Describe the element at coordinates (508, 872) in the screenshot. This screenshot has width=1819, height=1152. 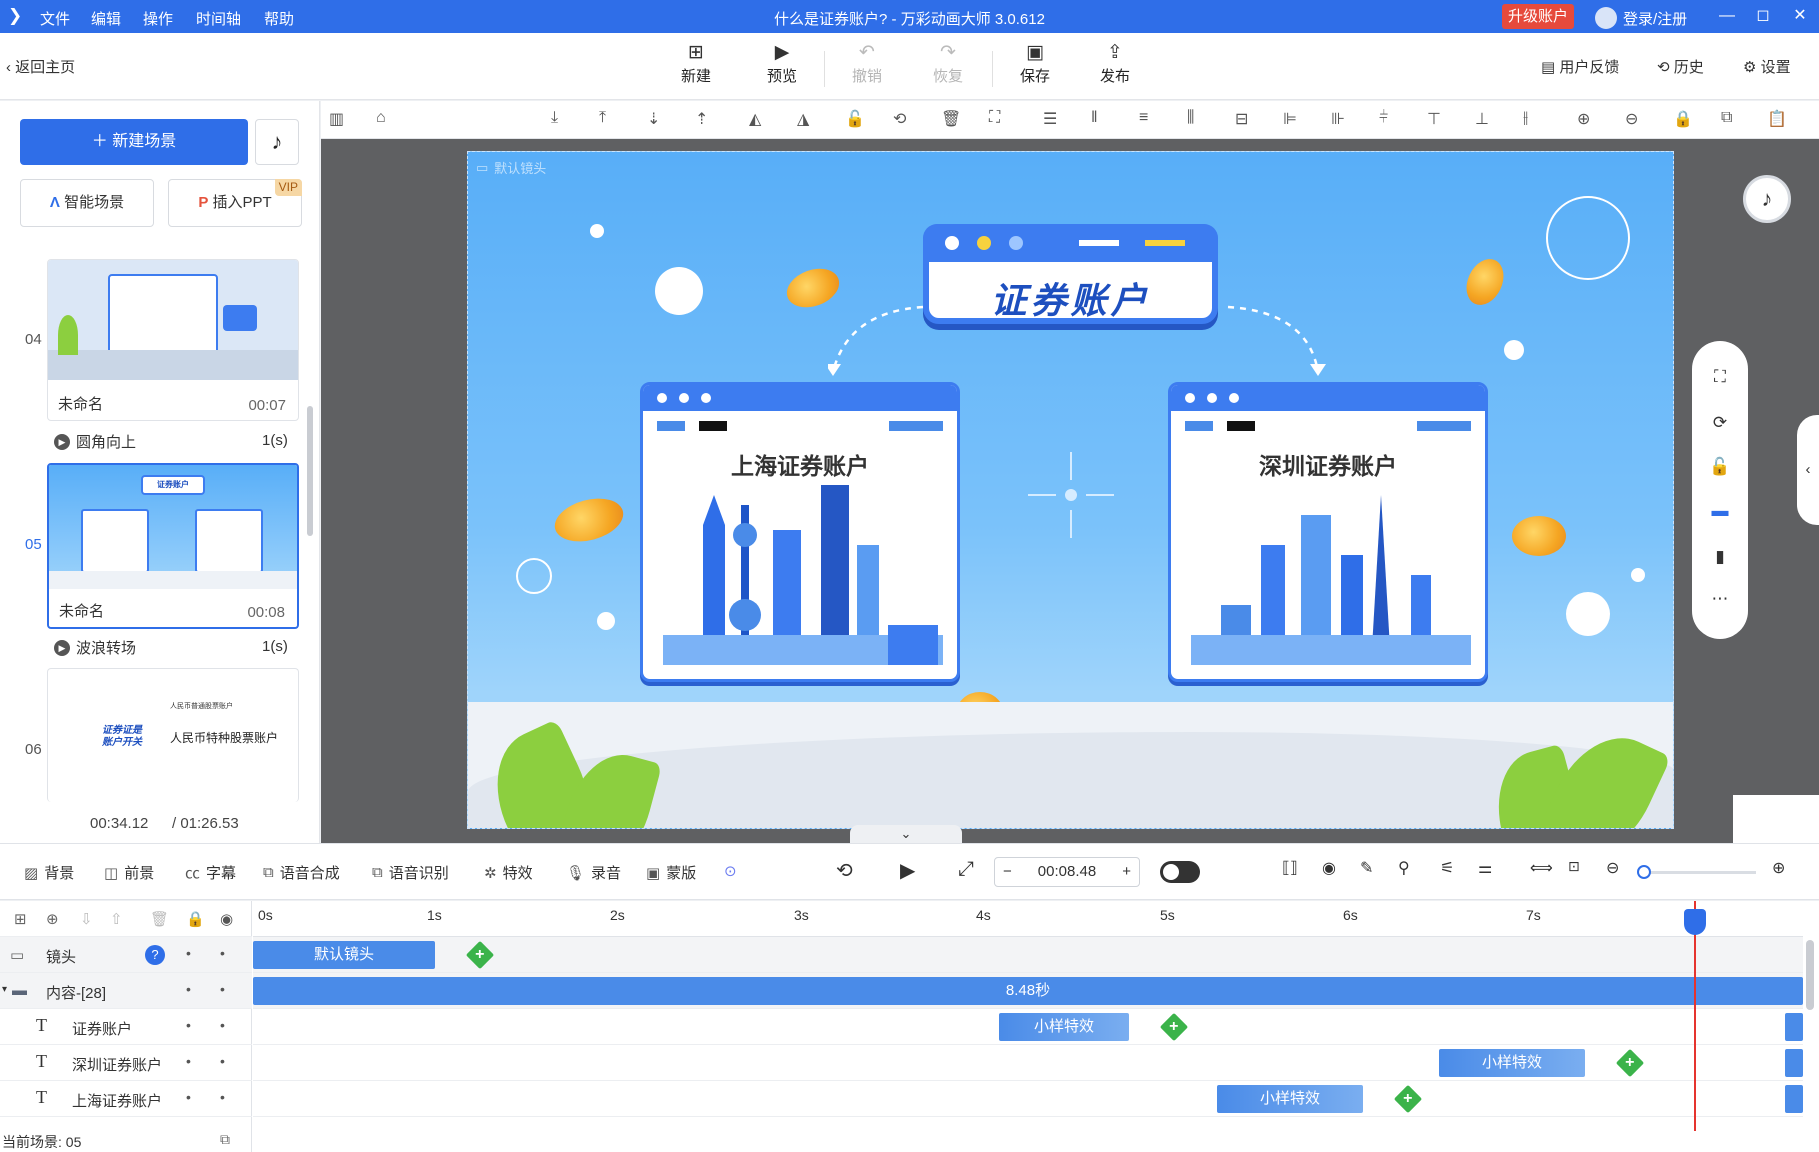
I see `effects-tool: ✲ 特效` at that location.